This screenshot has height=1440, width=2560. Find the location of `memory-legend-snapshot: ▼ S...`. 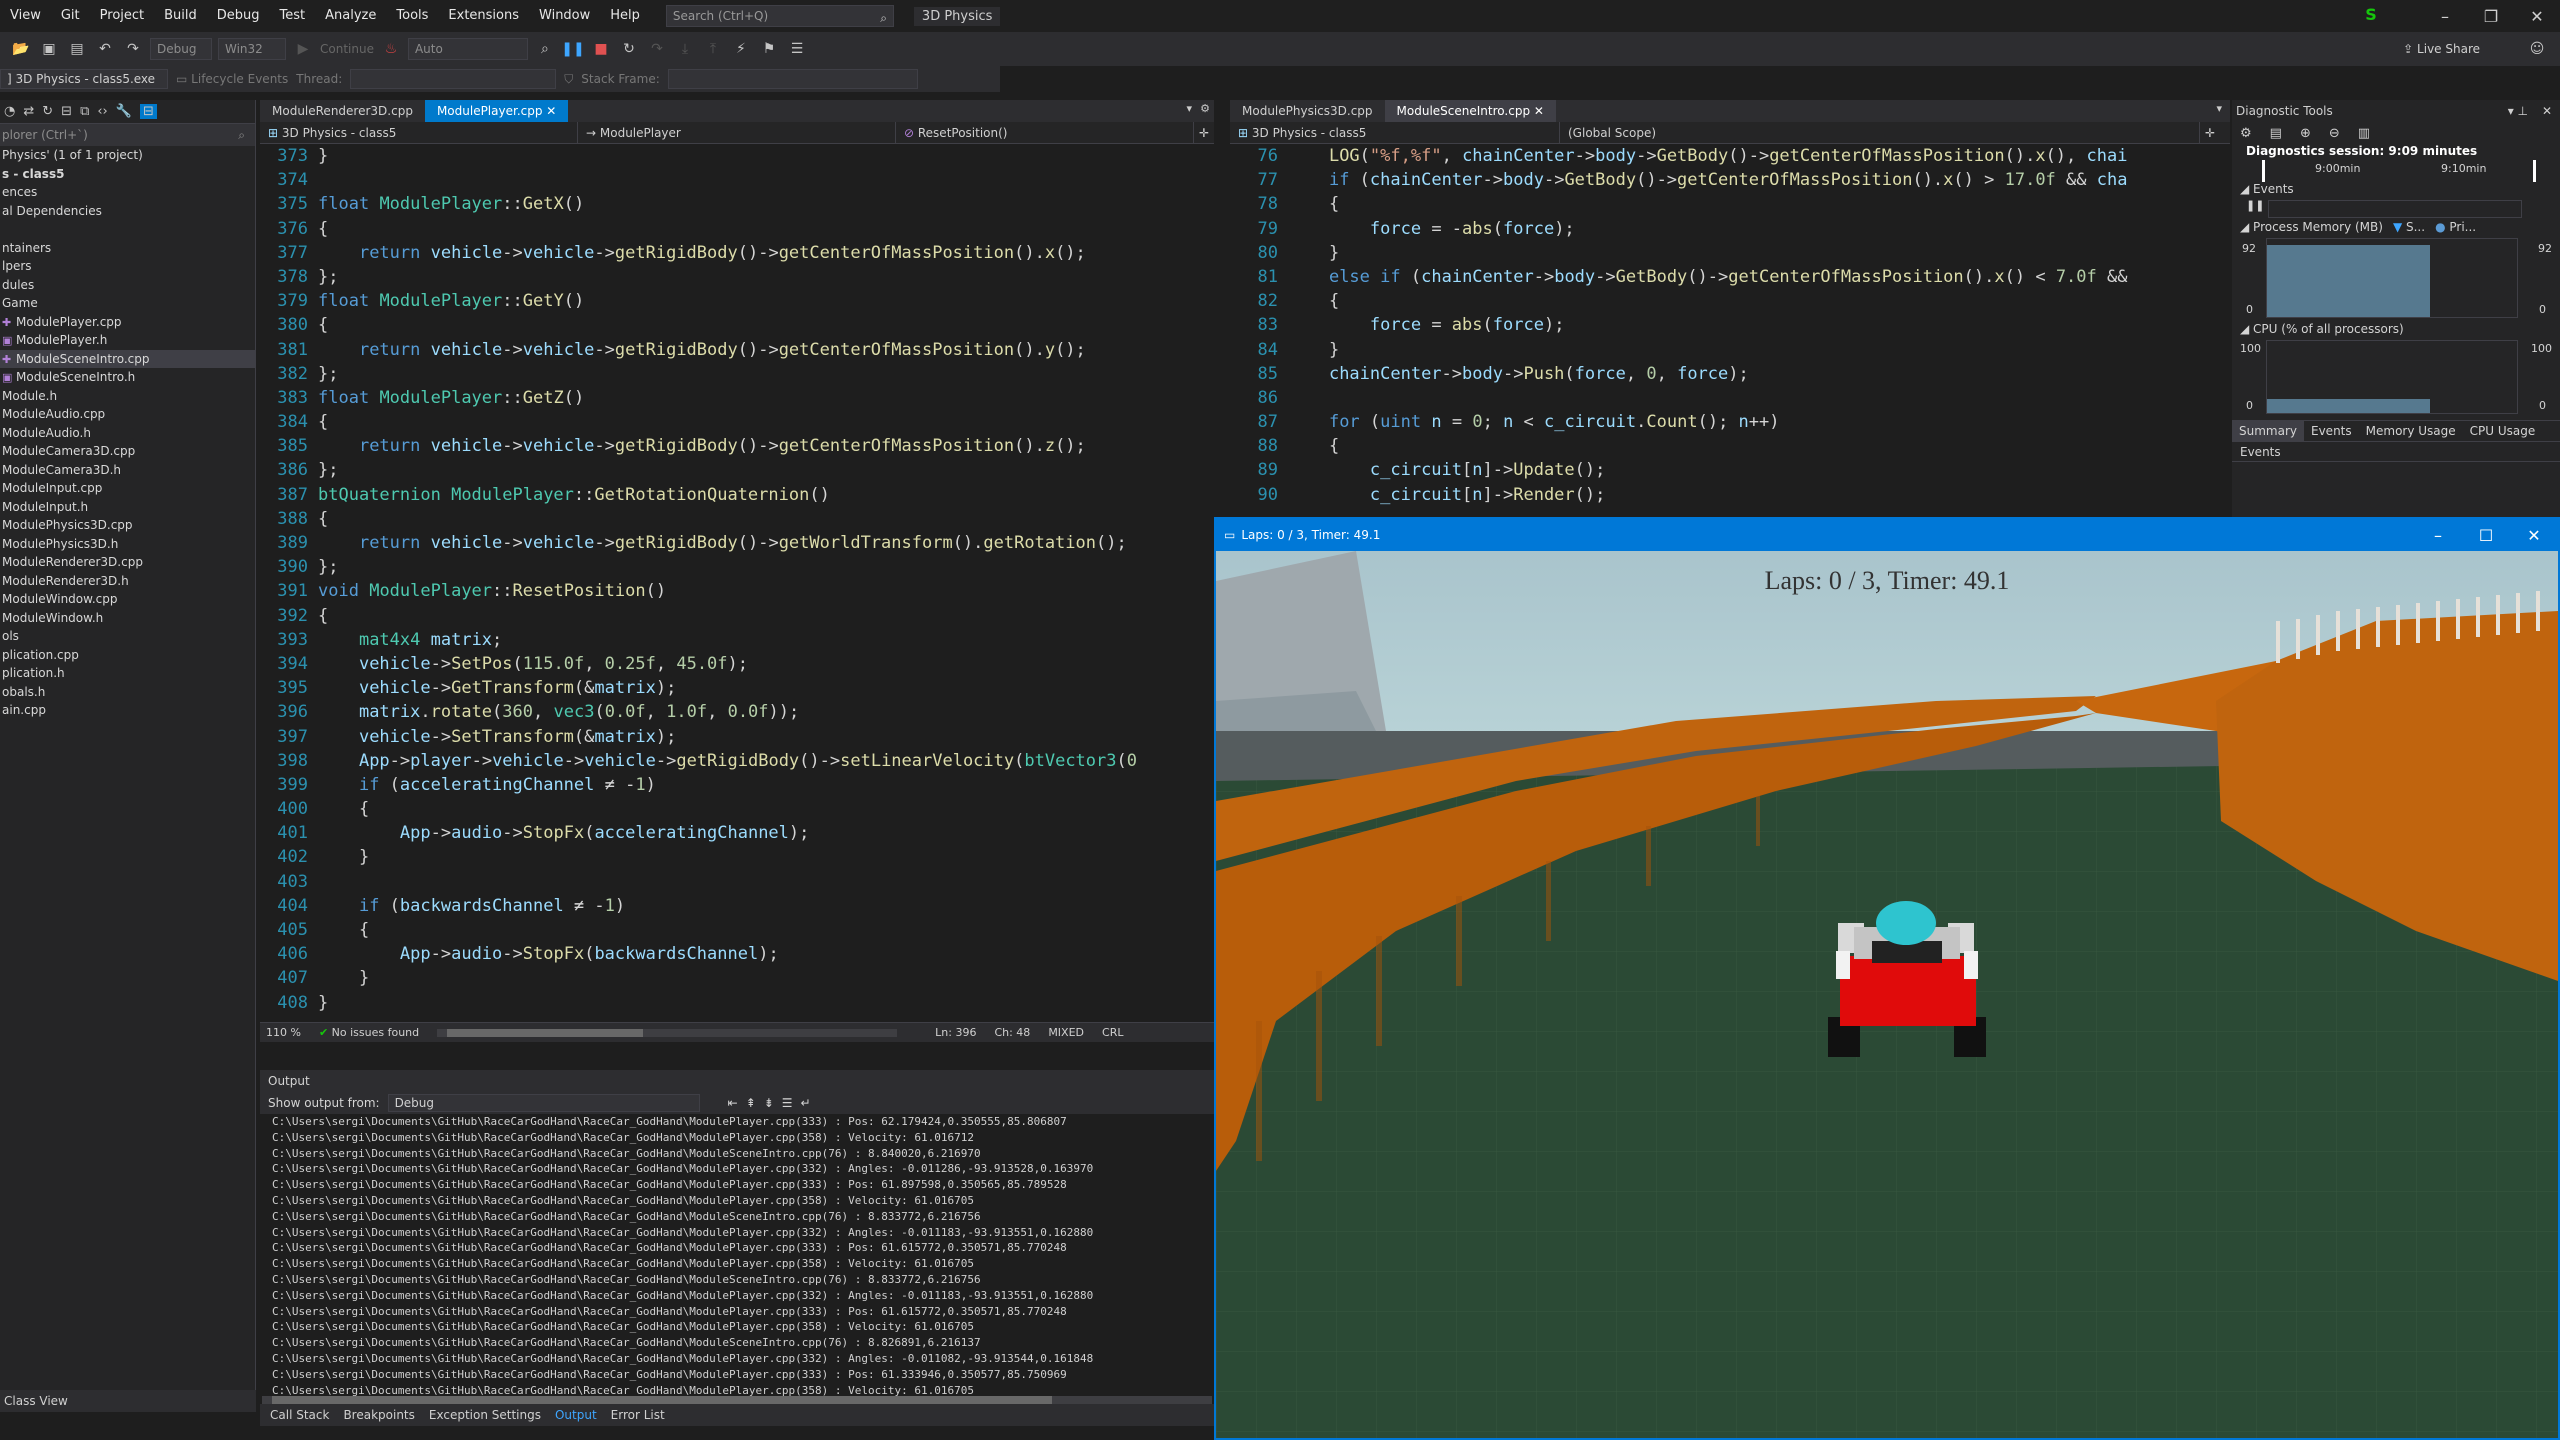

memory-legend-snapshot: ▼ S... is located at coordinates (2409, 229).